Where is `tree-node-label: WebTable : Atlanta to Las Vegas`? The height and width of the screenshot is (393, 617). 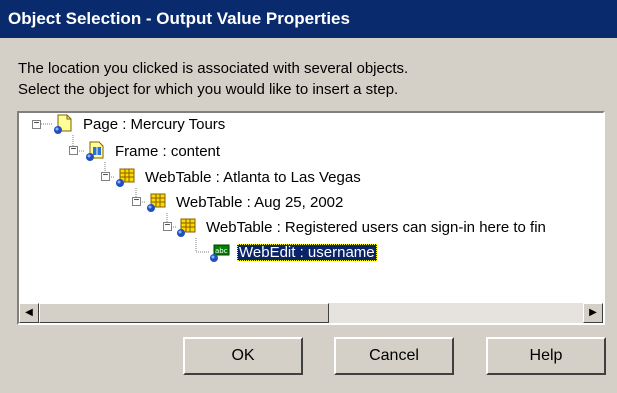 tree-node-label: WebTable : Atlanta to Las Vegas is located at coordinates (253, 177).